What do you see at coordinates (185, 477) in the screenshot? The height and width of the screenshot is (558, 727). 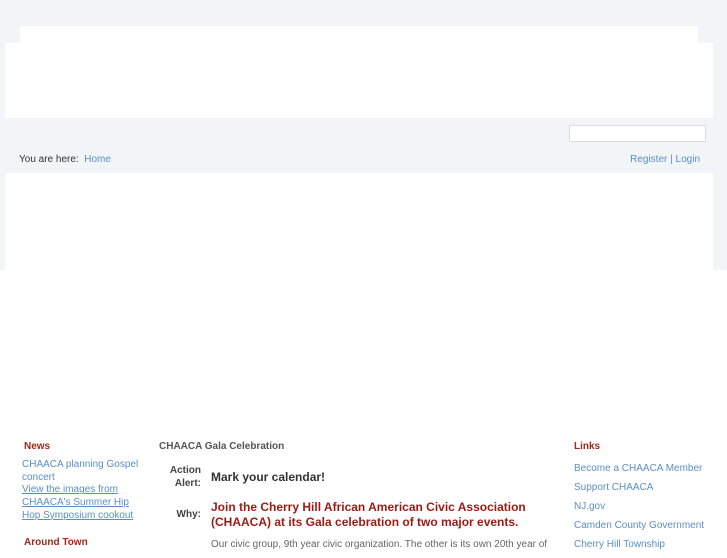 I see `action-alert-label: Action Alert:` at bounding box center [185, 477].